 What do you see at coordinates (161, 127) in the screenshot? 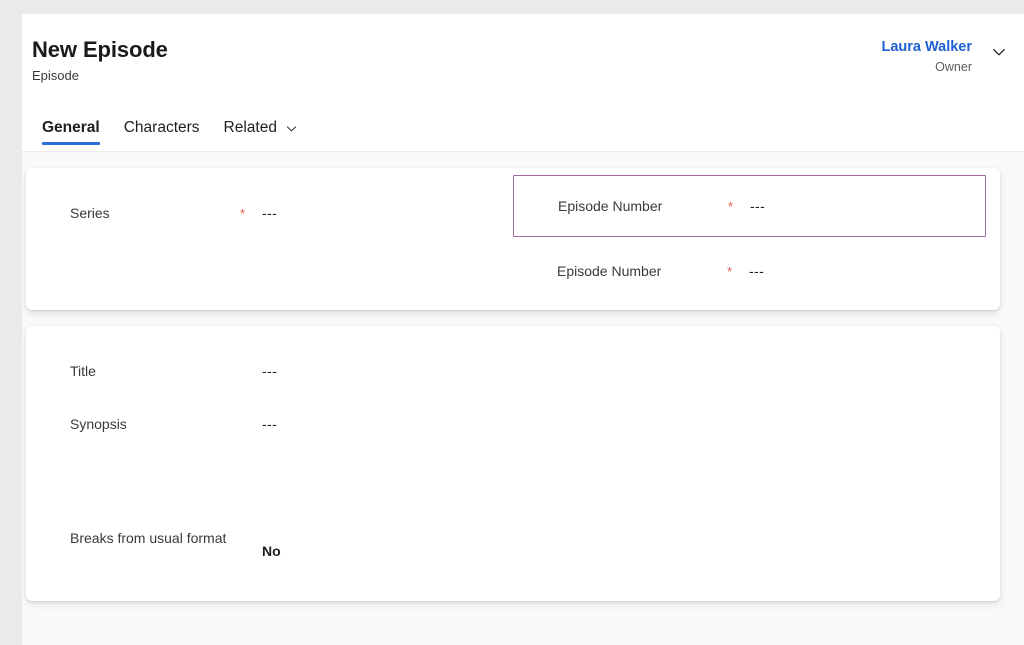
I see `tab-characters-label: Characters` at bounding box center [161, 127].